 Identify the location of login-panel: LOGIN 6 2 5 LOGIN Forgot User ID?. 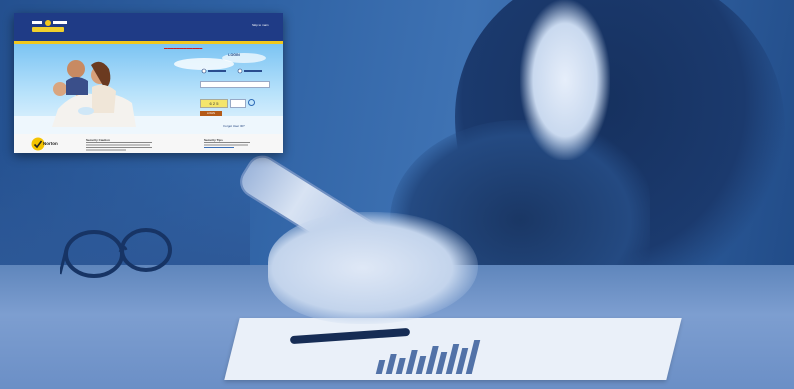
(234, 92).